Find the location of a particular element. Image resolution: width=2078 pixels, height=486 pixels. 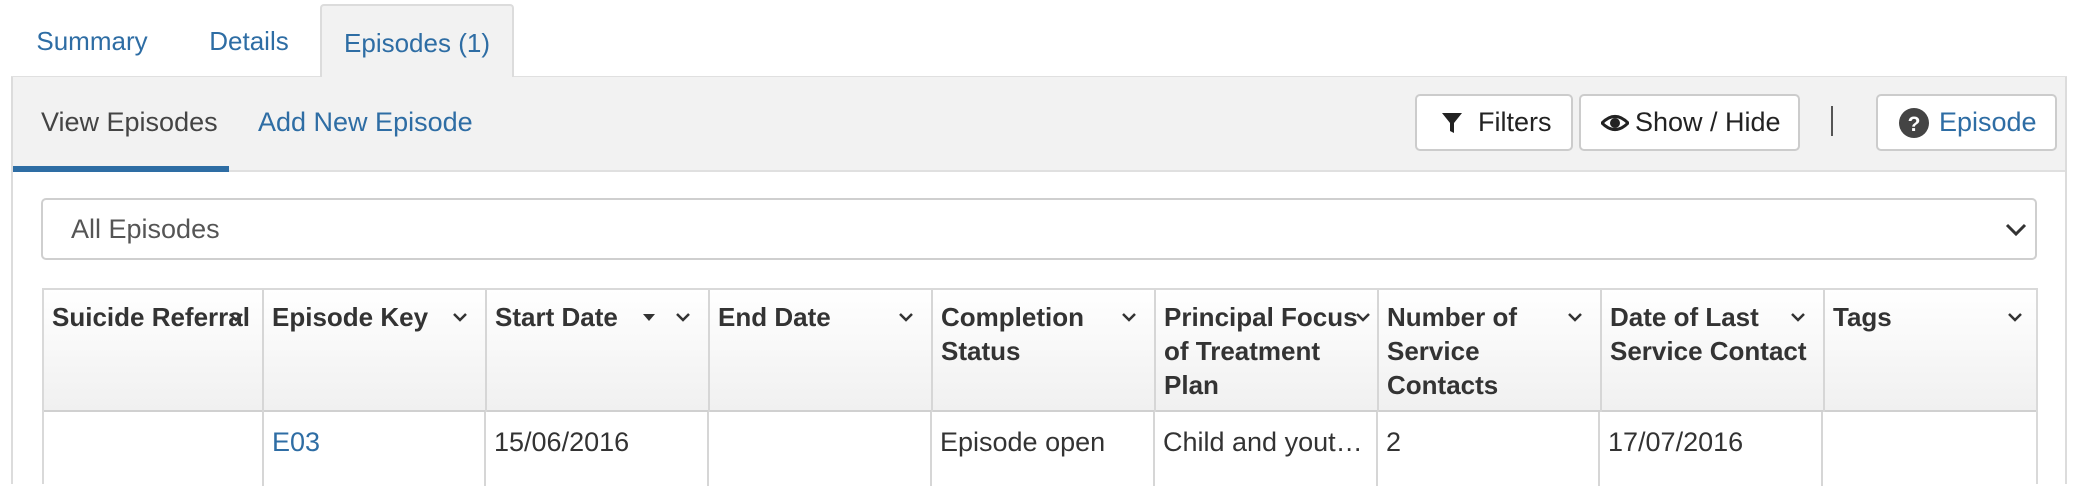

column-header-number-of-service-contacts: Number of Service Contacts is located at coordinates (1490, 351).